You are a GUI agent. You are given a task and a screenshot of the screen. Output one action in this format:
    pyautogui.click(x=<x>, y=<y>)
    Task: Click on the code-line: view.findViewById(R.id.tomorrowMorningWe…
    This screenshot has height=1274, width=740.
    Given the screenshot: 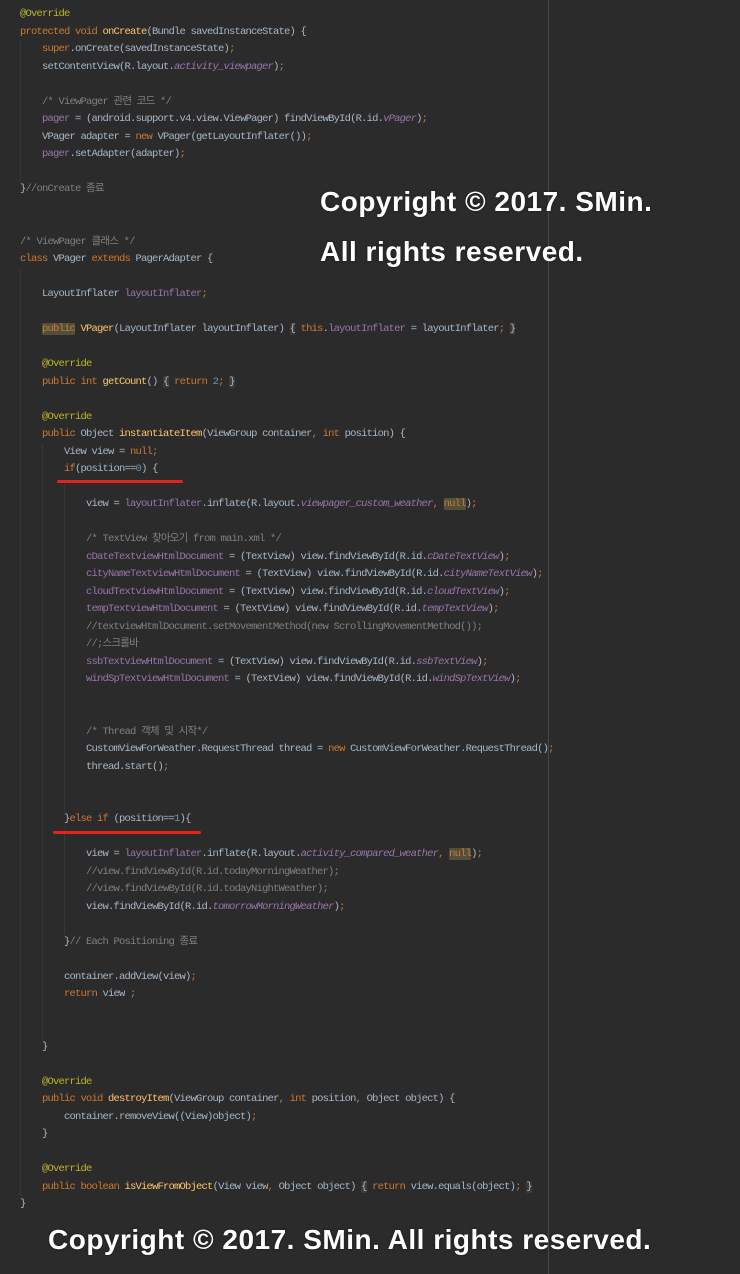 What is the action you would take?
    pyautogui.click(x=287, y=908)
    